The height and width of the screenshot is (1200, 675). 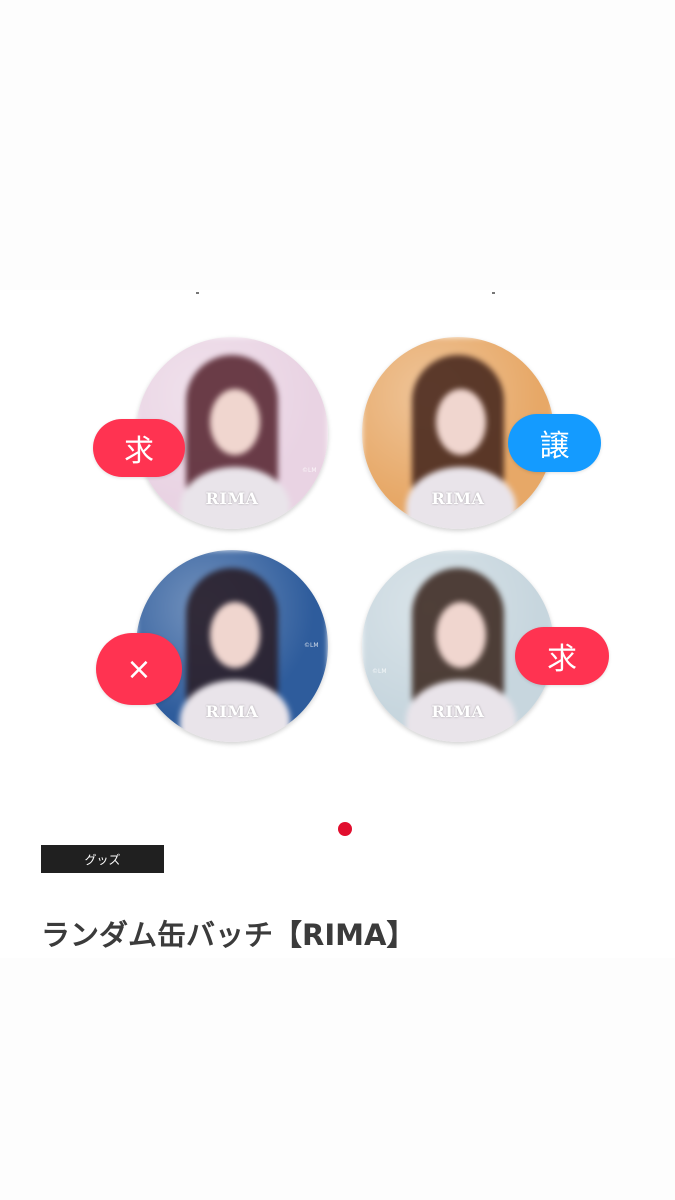 What do you see at coordinates (228, 935) in the screenshot?
I see `product-title: ランダム缶バッチ【RIMA】` at bounding box center [228, 935].